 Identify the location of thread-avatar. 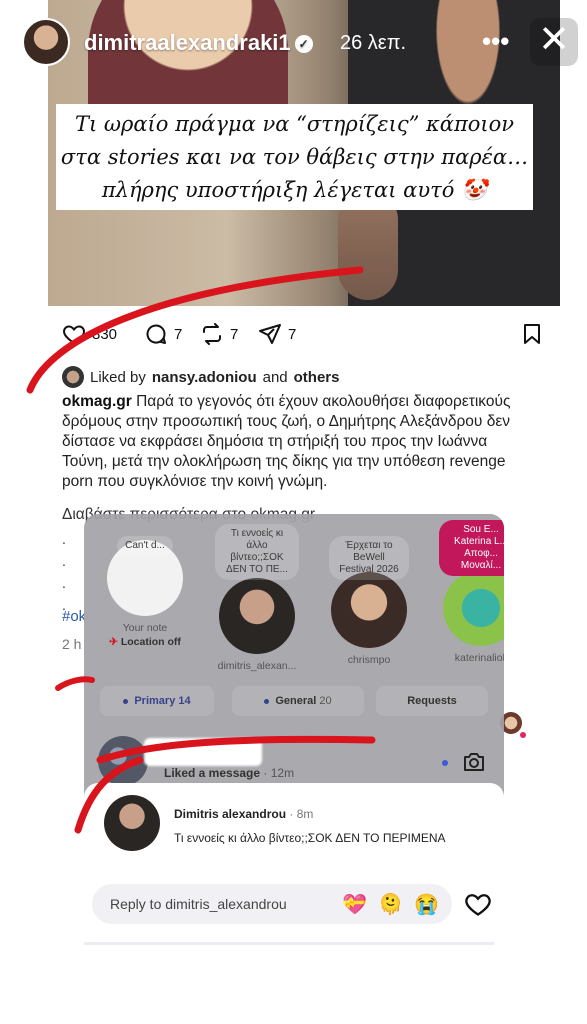
(123, 761).